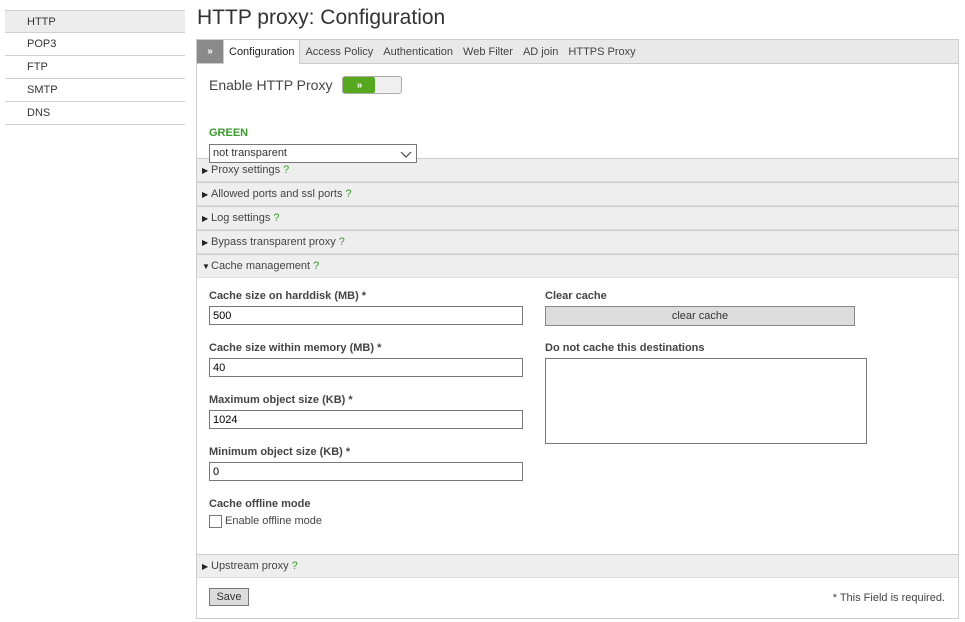 This screenshot has width=965, height=622. I want to click on page-title: HTTP proxy: Configuration, so click(321, 17).